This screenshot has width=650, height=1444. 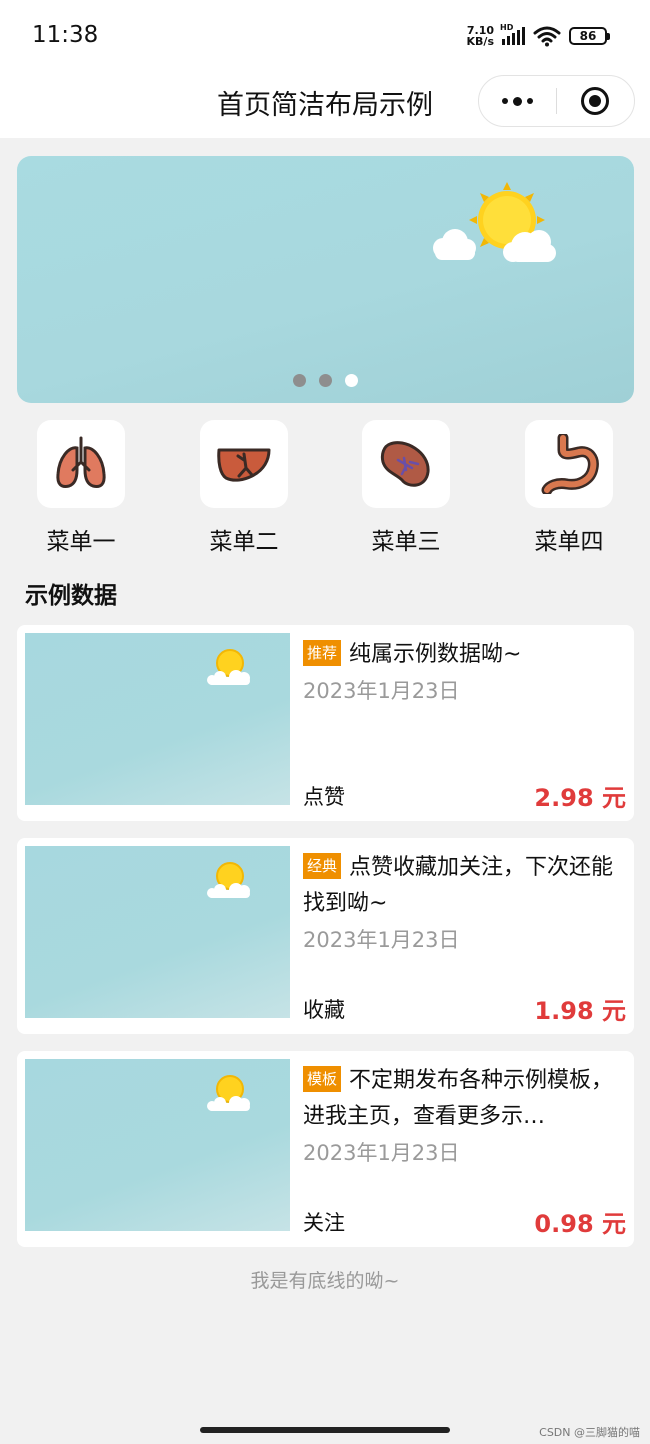 I want to click on banner-indicator, so click(x=325, y=380).